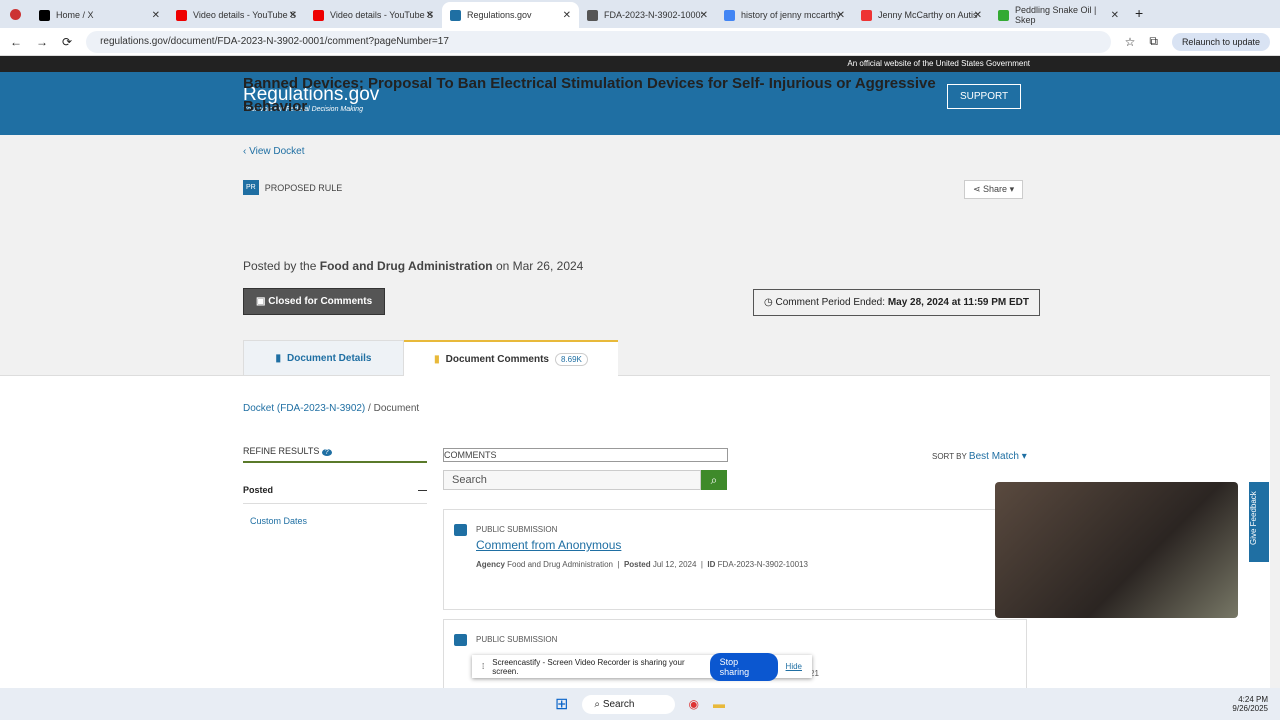 The image size is (1280, 720). Describe the element at coordinates (382, 15) in the screenshot. I see `tab-title: Video details - YouTube S` at that location.